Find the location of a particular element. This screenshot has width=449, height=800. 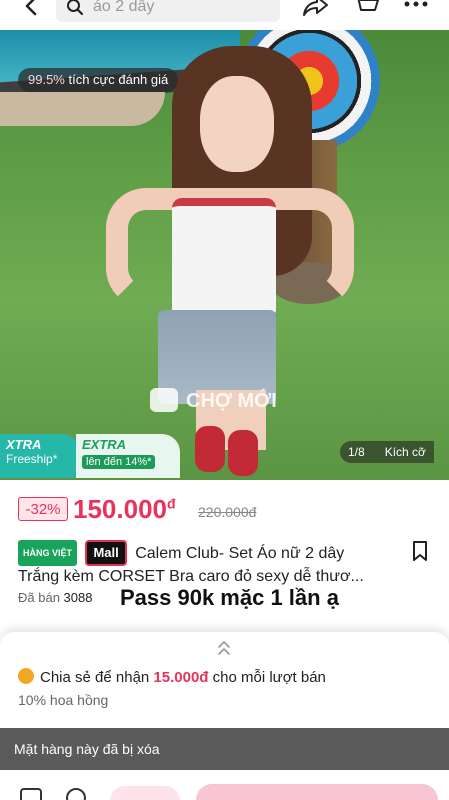

add-to-cart-button is located at coordinates (145, 793).